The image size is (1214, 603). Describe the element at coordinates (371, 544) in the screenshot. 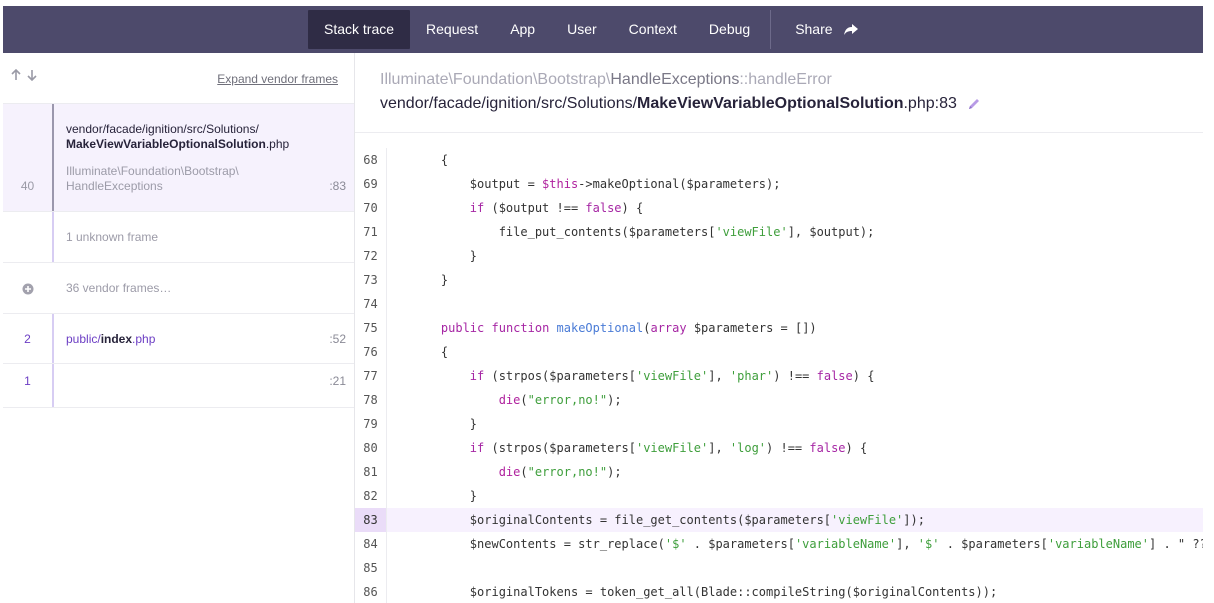

I see `line-number: 84` at that location.